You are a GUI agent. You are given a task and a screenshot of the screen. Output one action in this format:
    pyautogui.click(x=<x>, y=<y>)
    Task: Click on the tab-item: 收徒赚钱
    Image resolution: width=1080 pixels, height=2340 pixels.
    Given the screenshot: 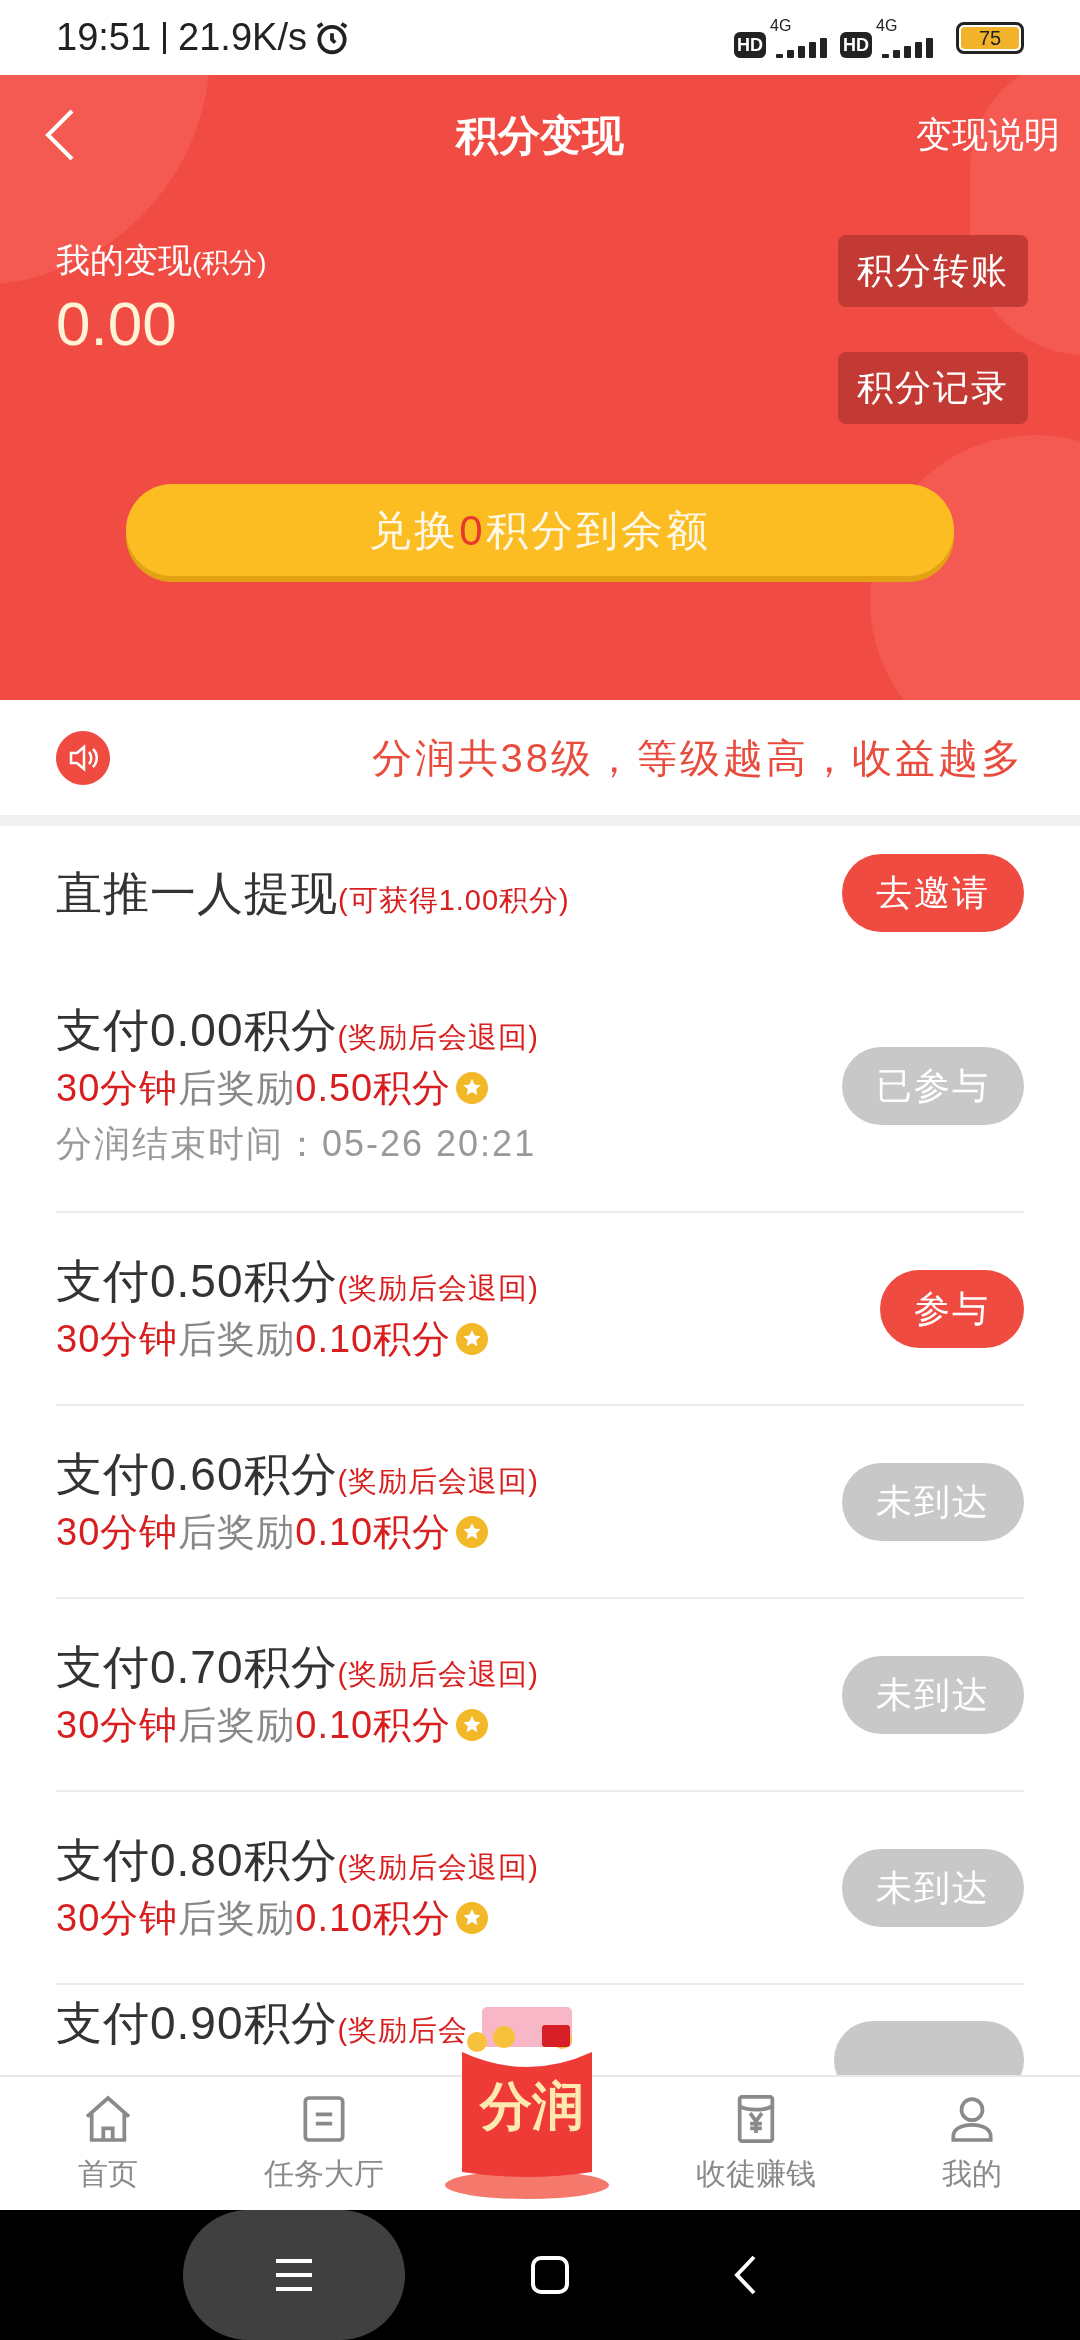 What is the action you would take?
    pyautogui.click(x=756, y=2143)
    